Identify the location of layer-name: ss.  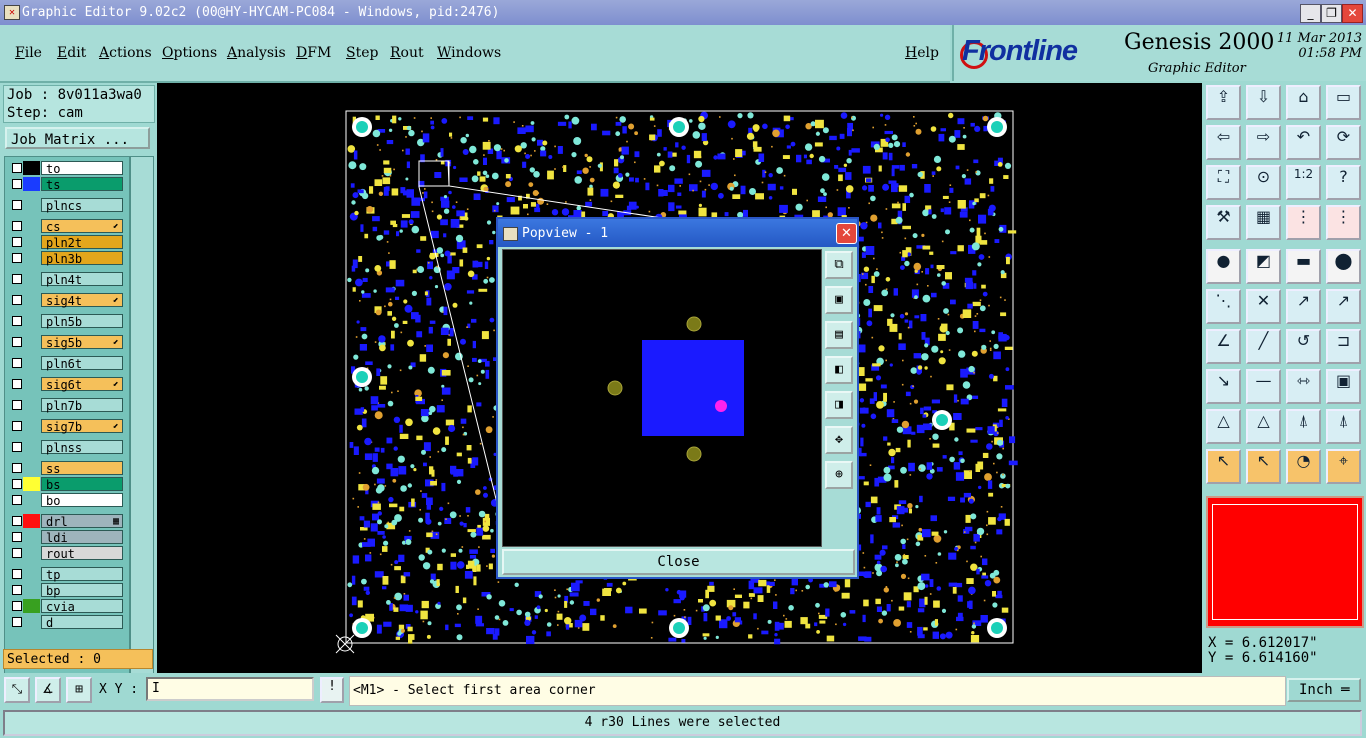
(82, 468).